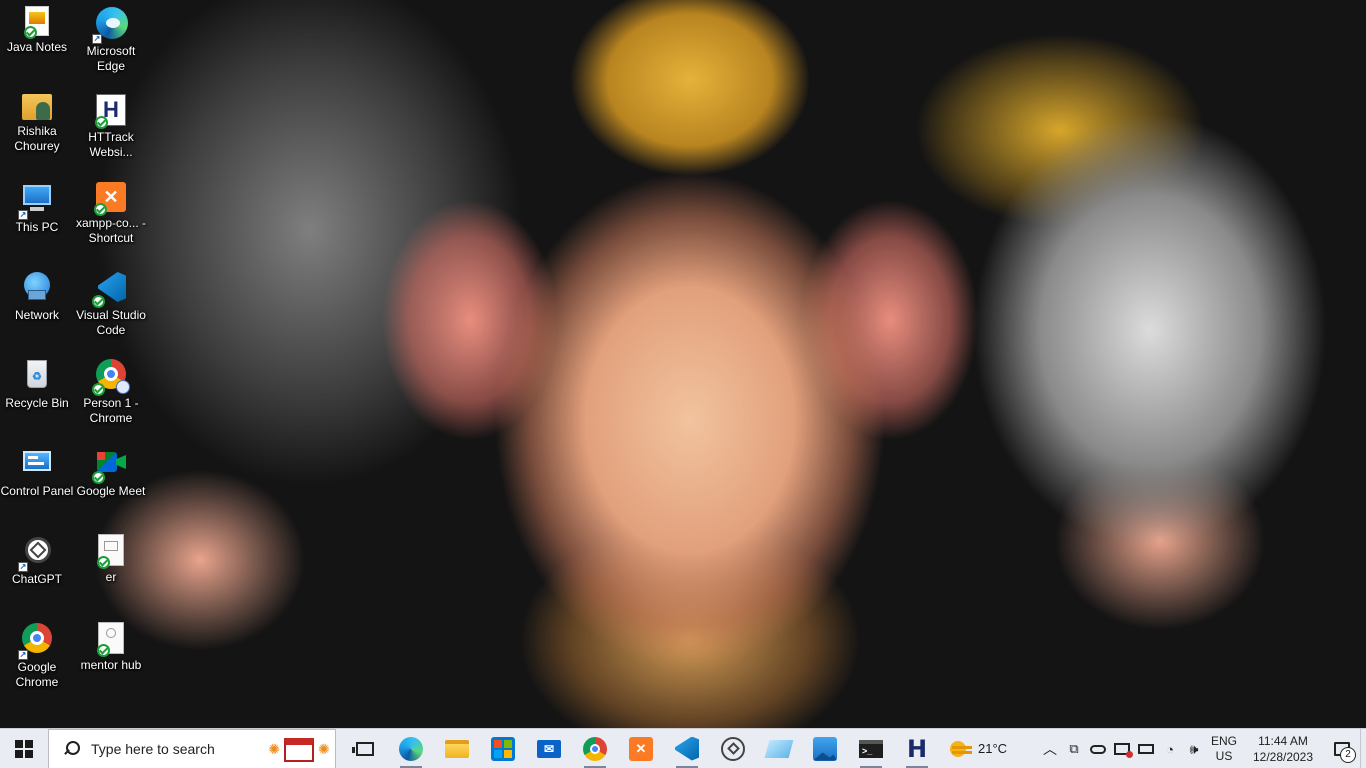 The image size is (1366, 768). Describe the element at coordinates (111, 230) in the screenshot. I see `icon-label: xampp-co... - Shortcut` at that location.